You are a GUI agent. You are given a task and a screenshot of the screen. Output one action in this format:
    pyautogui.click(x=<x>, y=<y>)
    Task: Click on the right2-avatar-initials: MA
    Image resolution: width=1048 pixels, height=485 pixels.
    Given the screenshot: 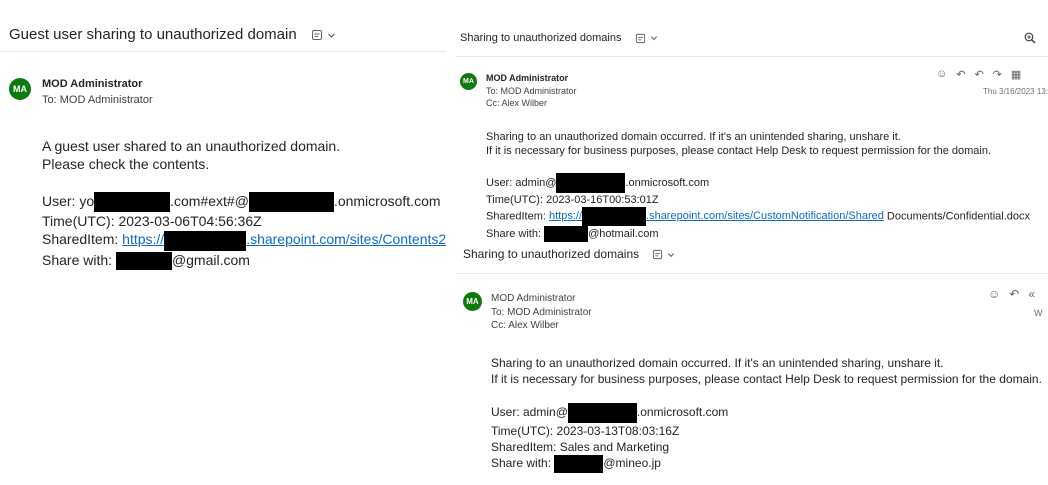 What is the action you would take?
    pyautogui.click(x=472, y=301)
    